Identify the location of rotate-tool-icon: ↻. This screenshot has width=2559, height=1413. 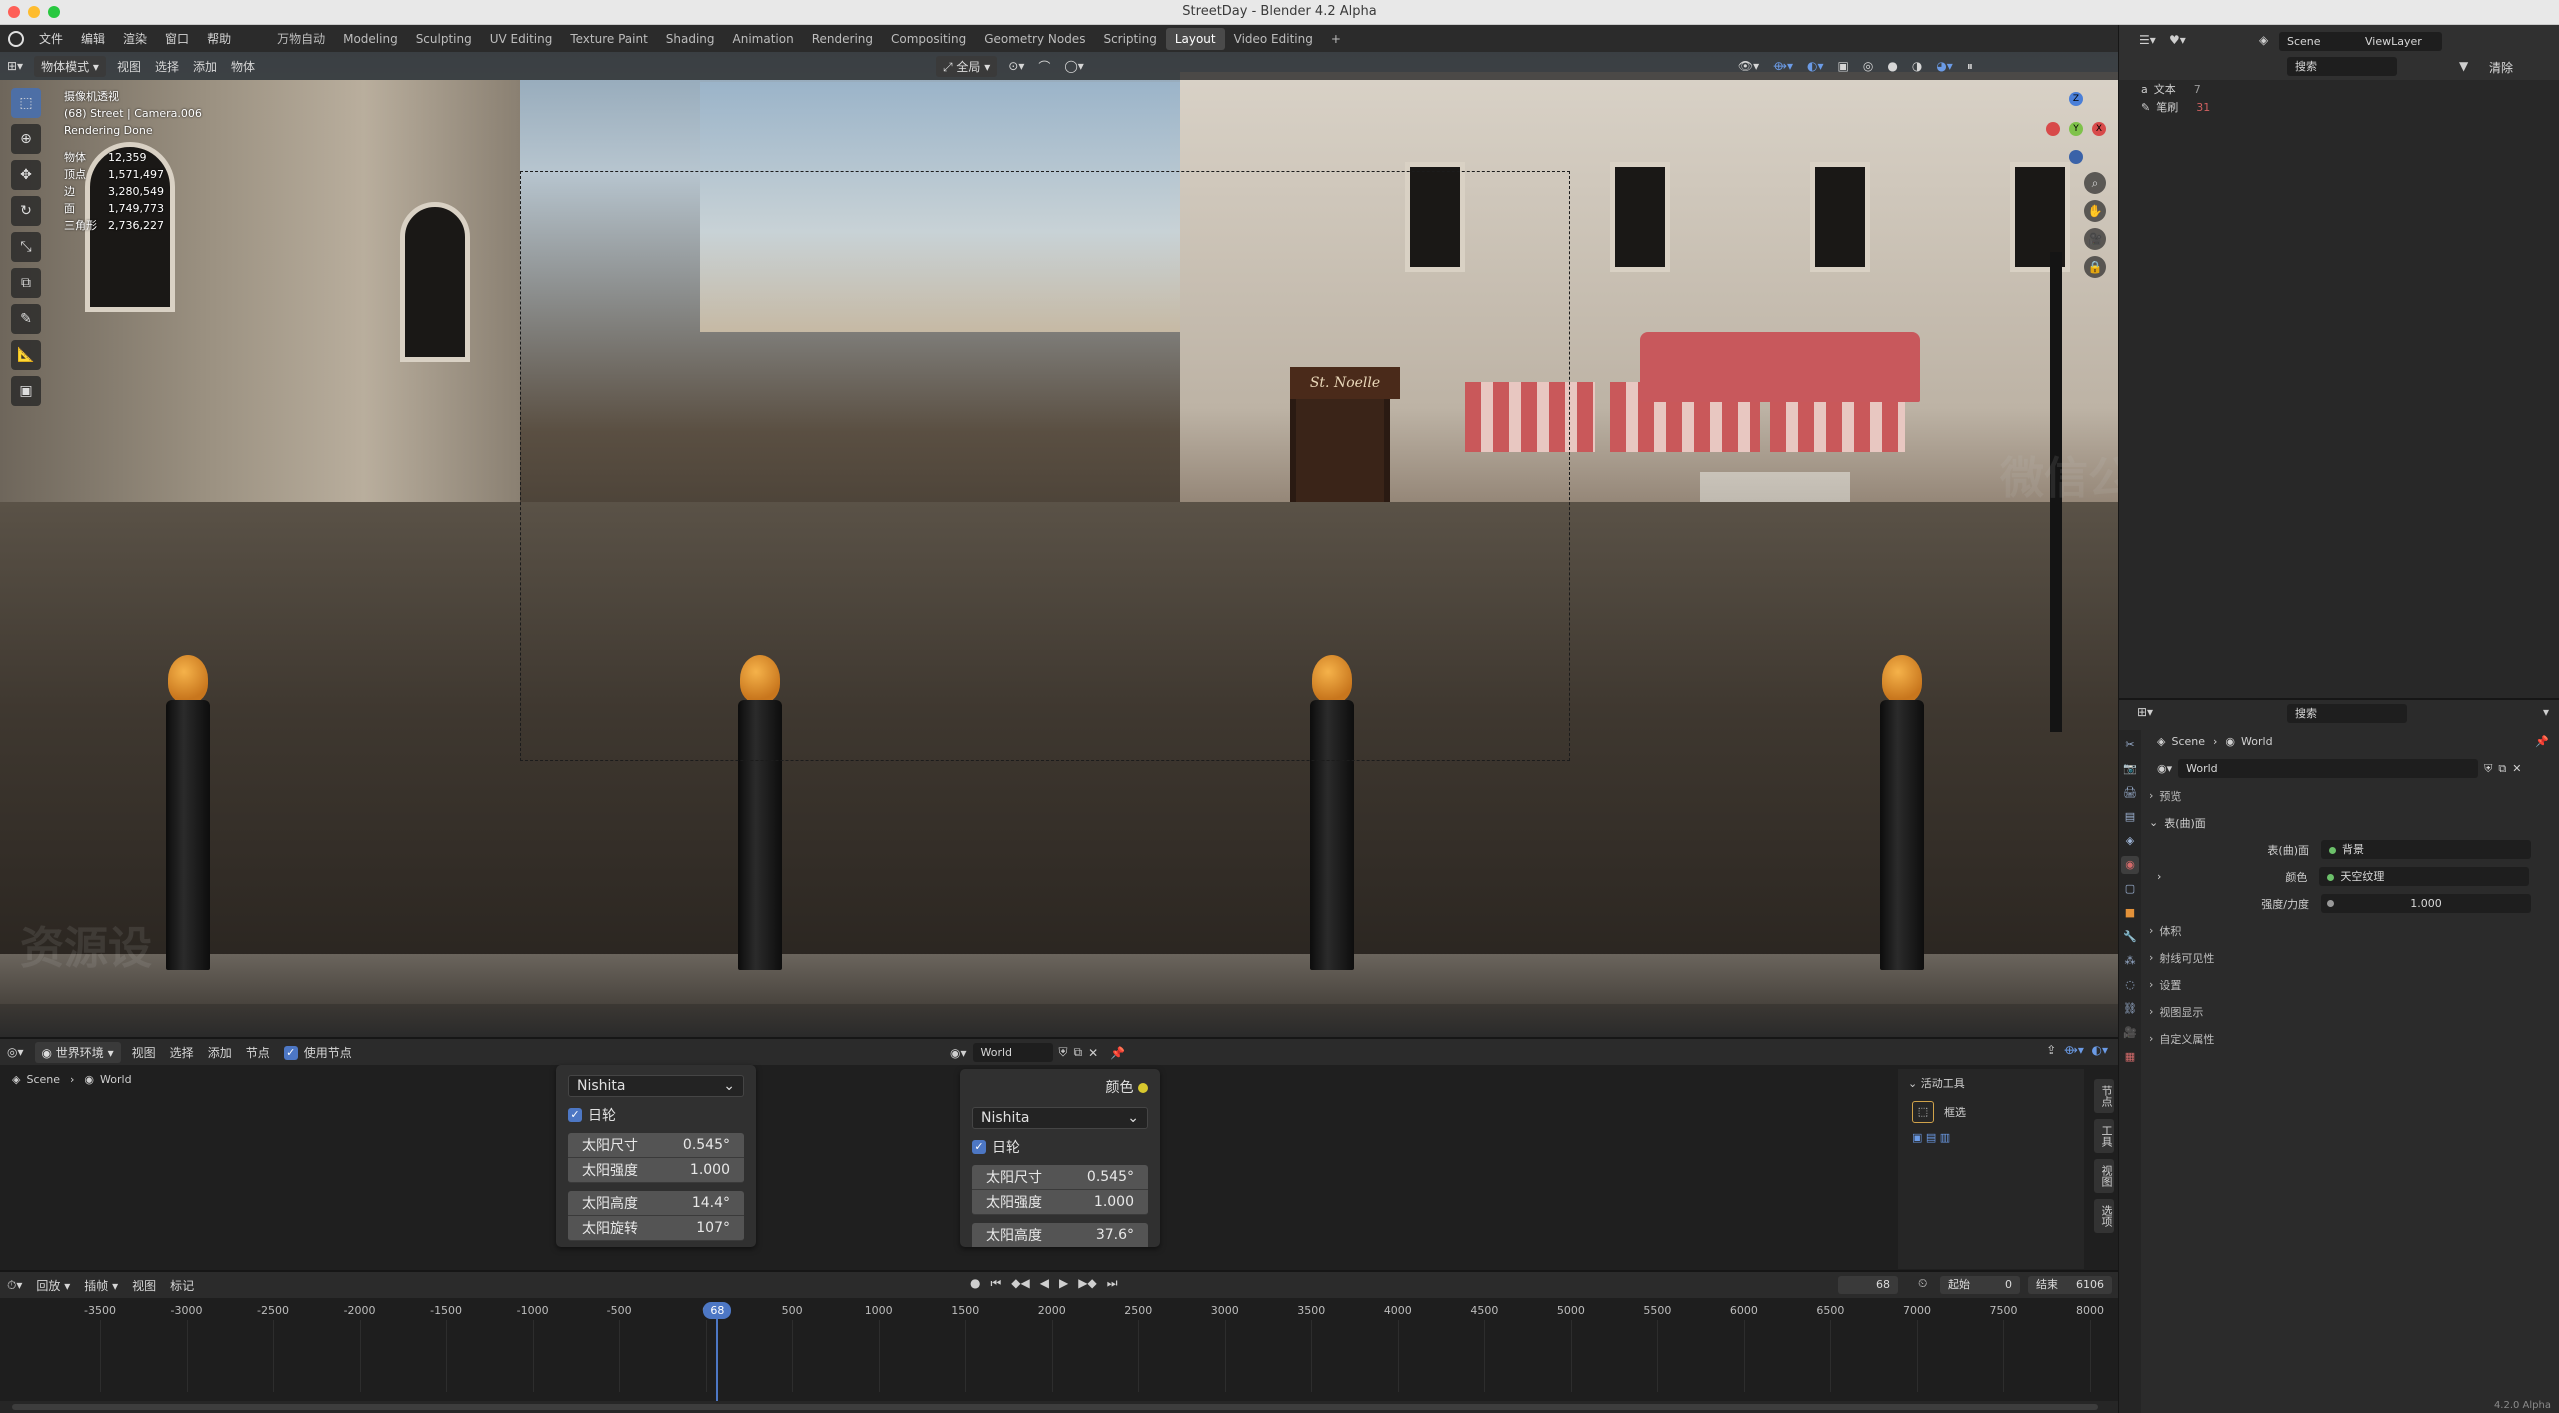
(26, 211).